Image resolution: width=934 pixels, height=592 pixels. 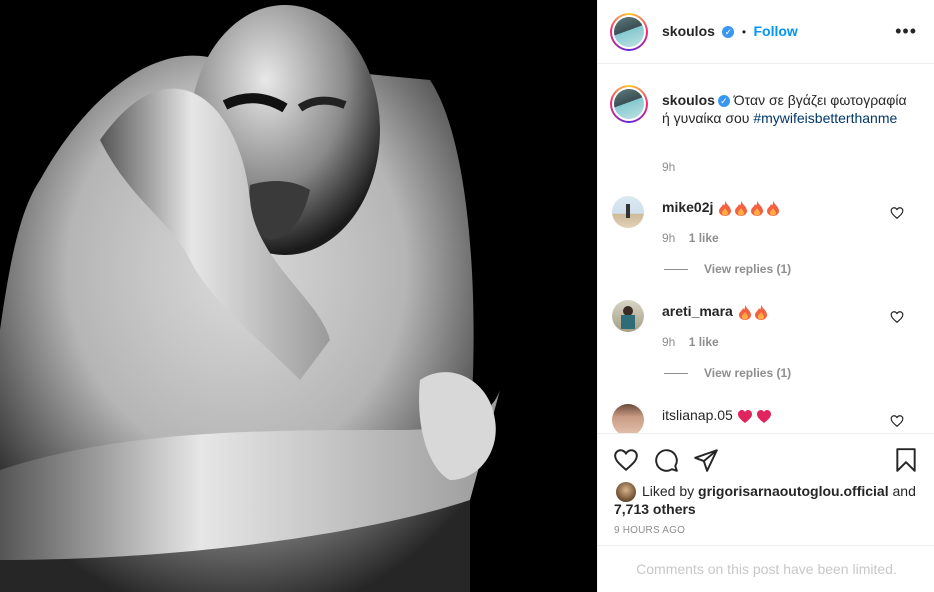 I want to click on caption-avatar, so click(x=629, y=104).